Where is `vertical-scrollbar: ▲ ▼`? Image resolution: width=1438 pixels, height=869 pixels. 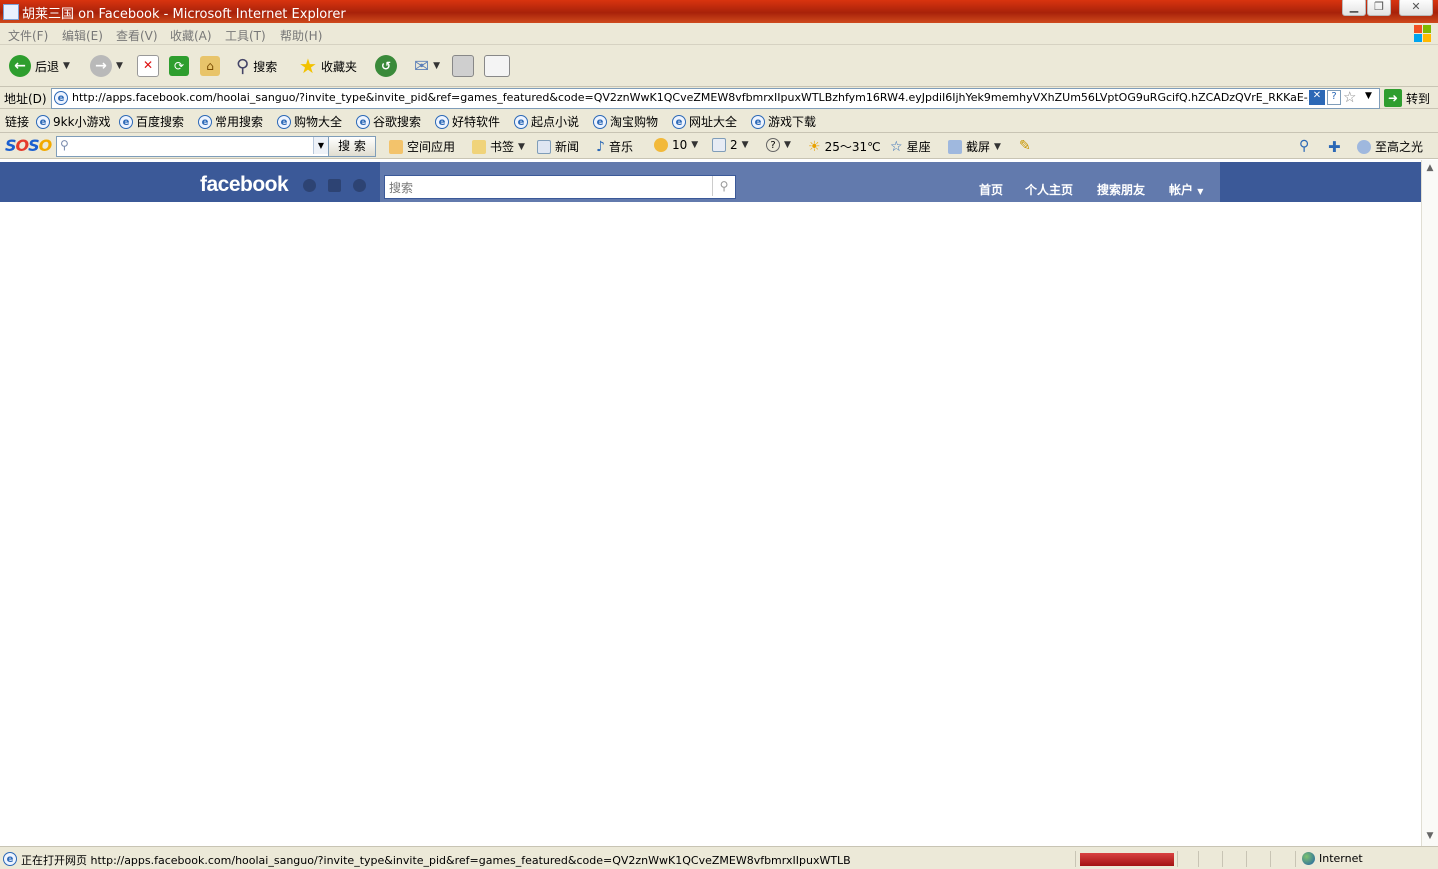
vertical-scrollbar: ▲ ▼ is located at coordinates (1429, 503).